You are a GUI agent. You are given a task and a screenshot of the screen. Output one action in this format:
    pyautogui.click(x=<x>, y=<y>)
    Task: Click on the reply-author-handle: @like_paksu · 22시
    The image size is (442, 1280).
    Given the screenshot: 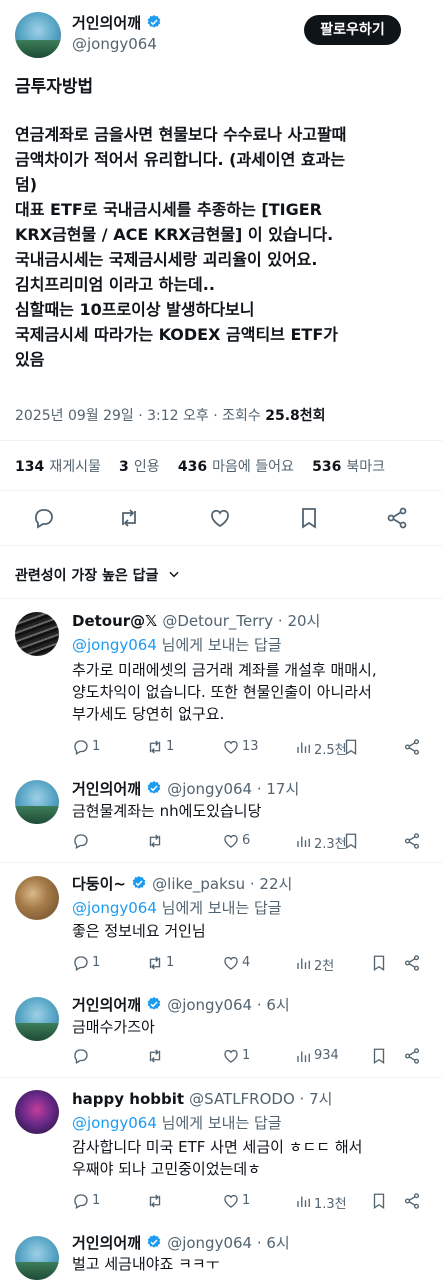 What is the action you would take?
    pyautogui.click(x=222, y=884)
    